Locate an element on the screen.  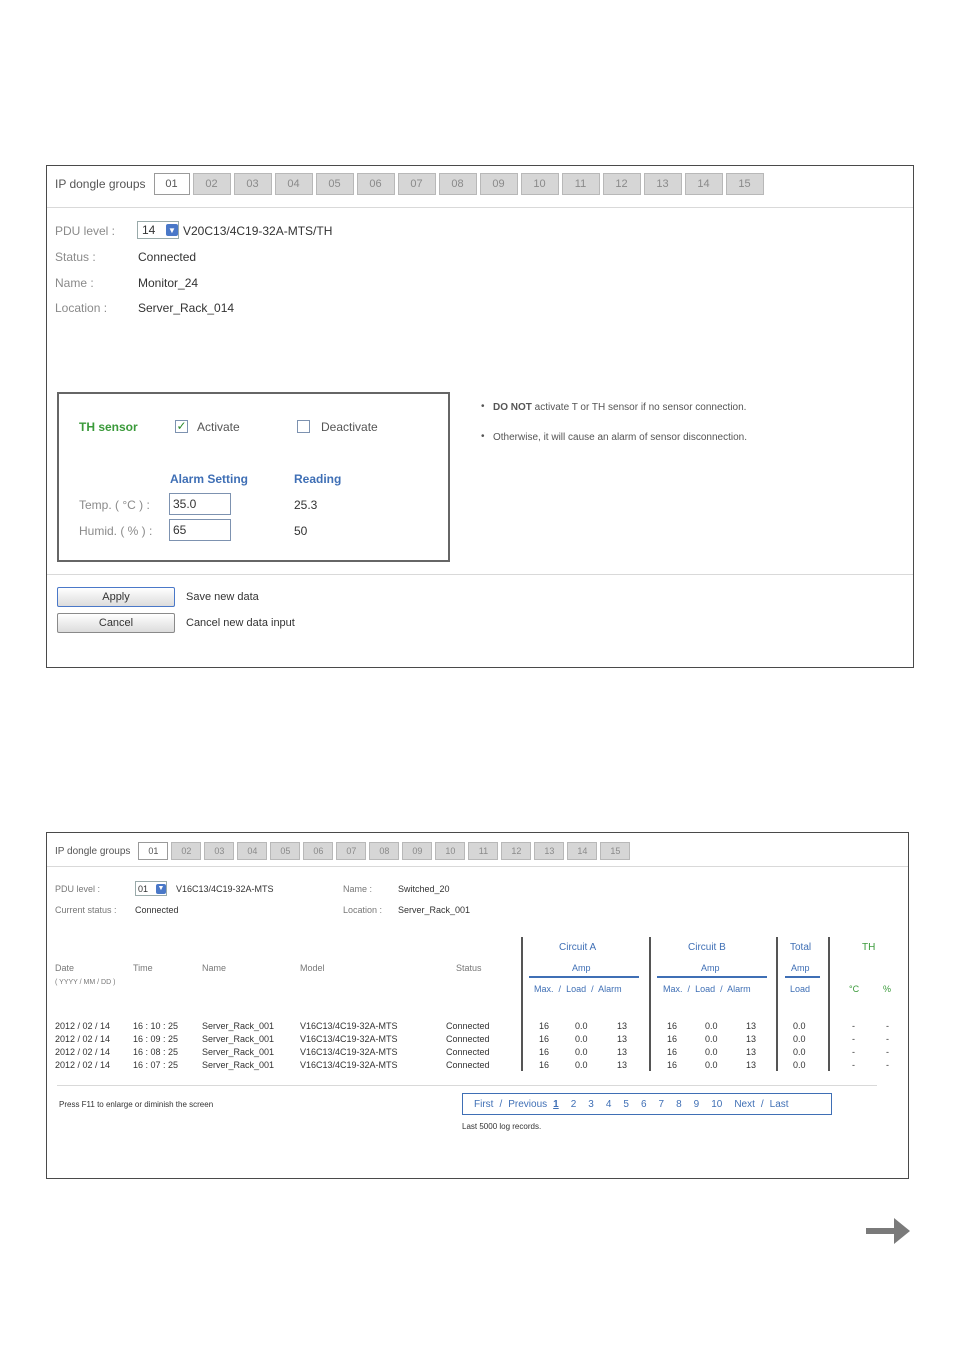
cell-b-load: 0.0 is located at coordinates (711, 1065).